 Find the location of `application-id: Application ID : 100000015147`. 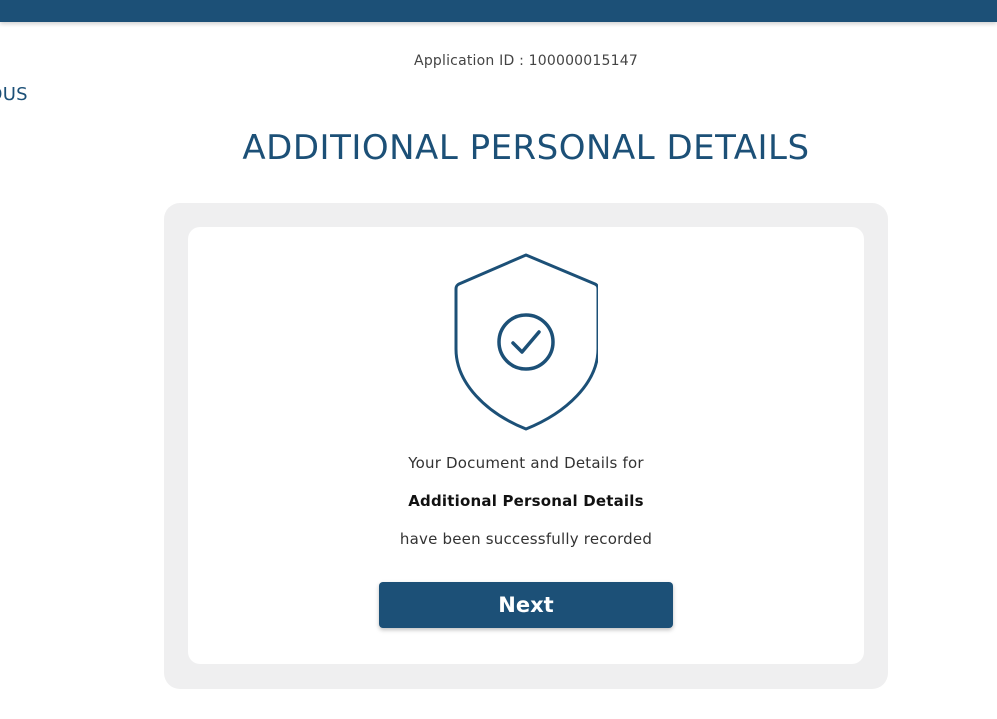

application-id: Application ID : 100000015147 is located at coordinates (526, 61).